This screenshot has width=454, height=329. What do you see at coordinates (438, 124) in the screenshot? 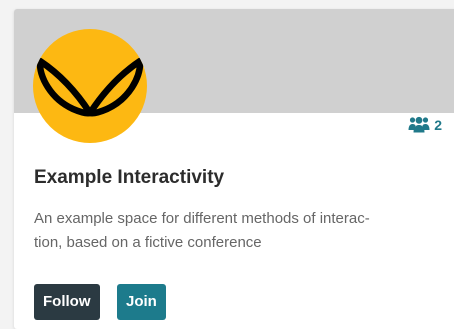
I see `members-count-label: 2` at bounding box center [438, 124].